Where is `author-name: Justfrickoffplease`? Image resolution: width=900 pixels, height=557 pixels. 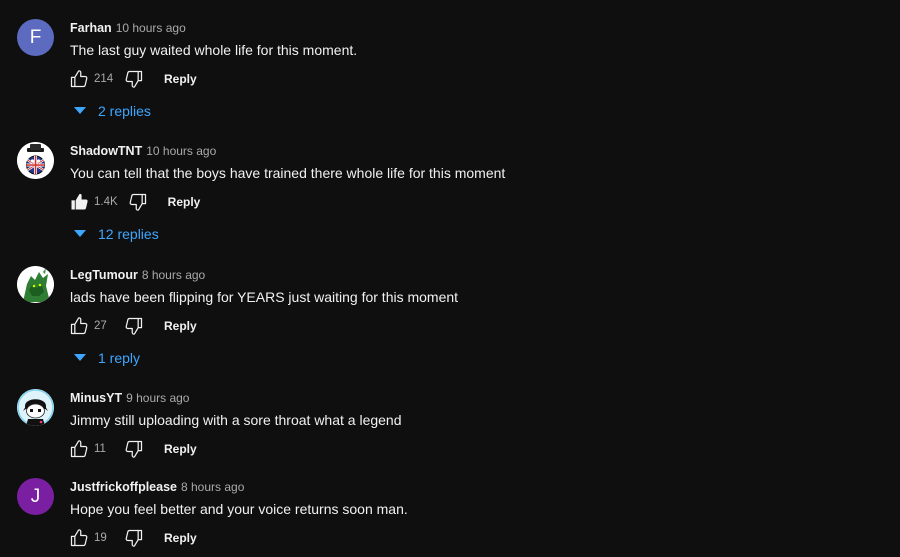
author-name: Justfrickoffplease is located at coordinates (123, 487).